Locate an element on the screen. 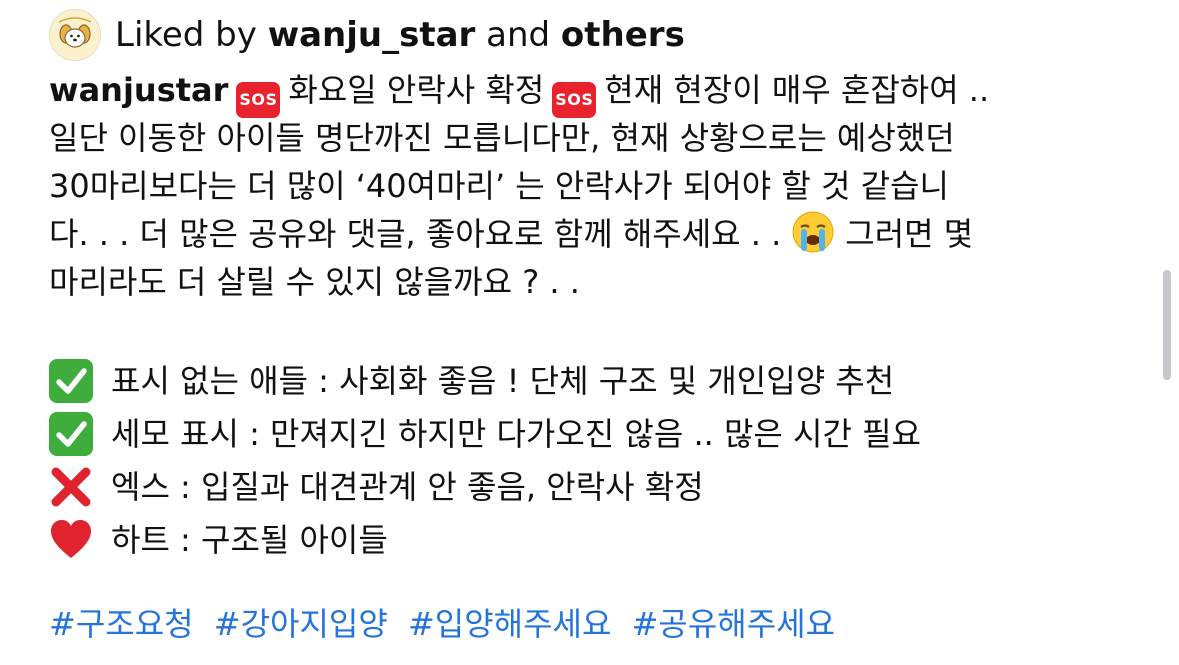 The width and height of the screenshot is (1179, 665). liked-by-others-link: others is located at coordinates (623, 35).